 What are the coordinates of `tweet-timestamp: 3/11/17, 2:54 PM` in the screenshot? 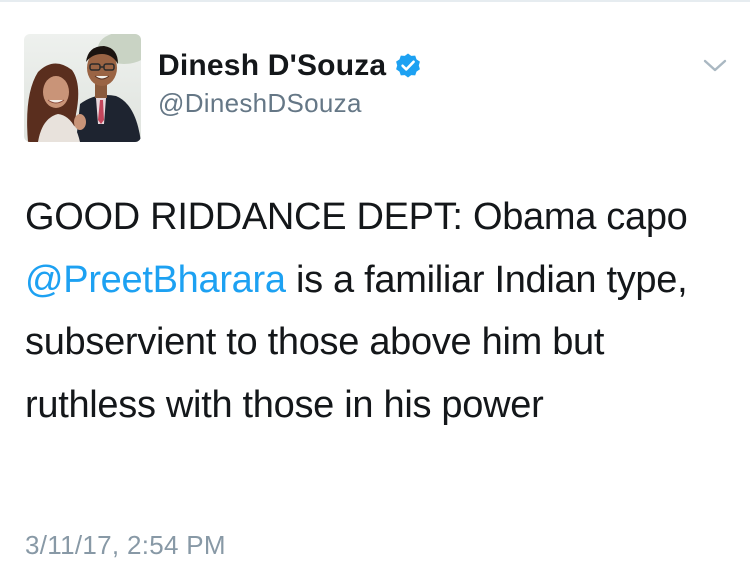 It's located at (125, 545).